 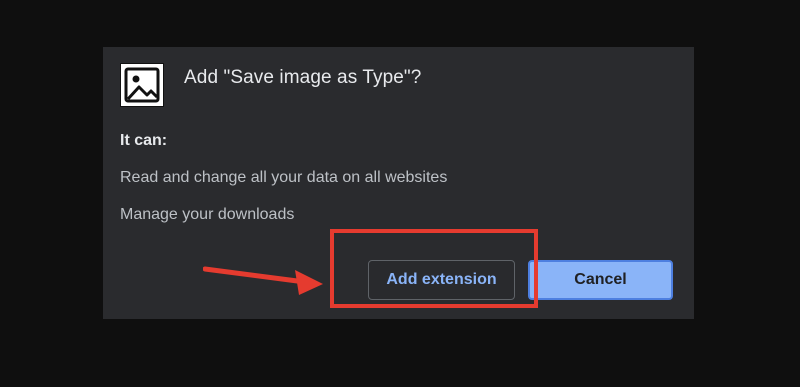 What do you see at coordinates (207, 214) in the screenshot?
I see `permission-item: Manage your downloads` at bounding box center [207, 214].